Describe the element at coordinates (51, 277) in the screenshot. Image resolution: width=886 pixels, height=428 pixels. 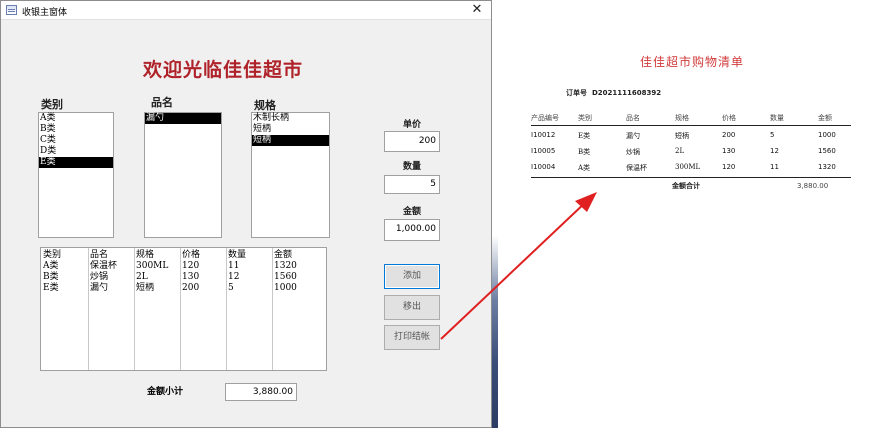
I see `cart-cell: B类` at that location.